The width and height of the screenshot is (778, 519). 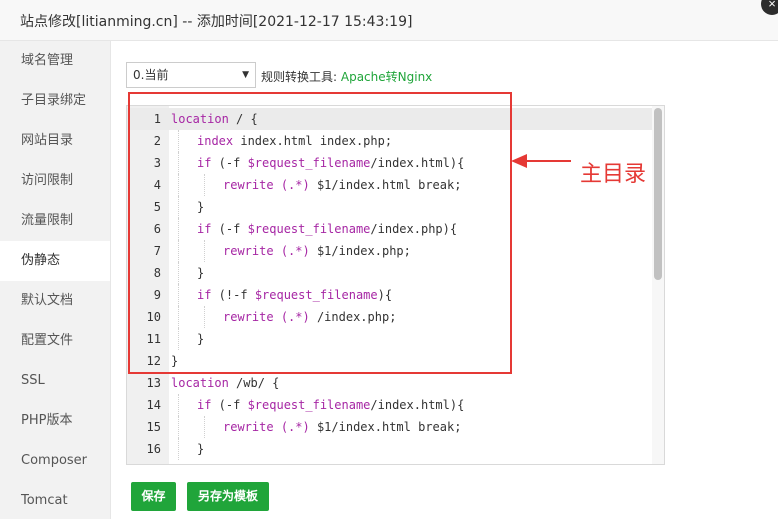 I want to click on line-number: 16, so click(x=153, y=449).